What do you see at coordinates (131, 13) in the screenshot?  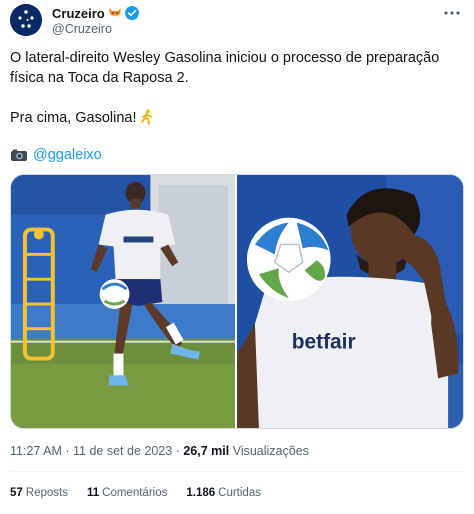 I see `verified-badge-icon` at bounding box center [131, 13].